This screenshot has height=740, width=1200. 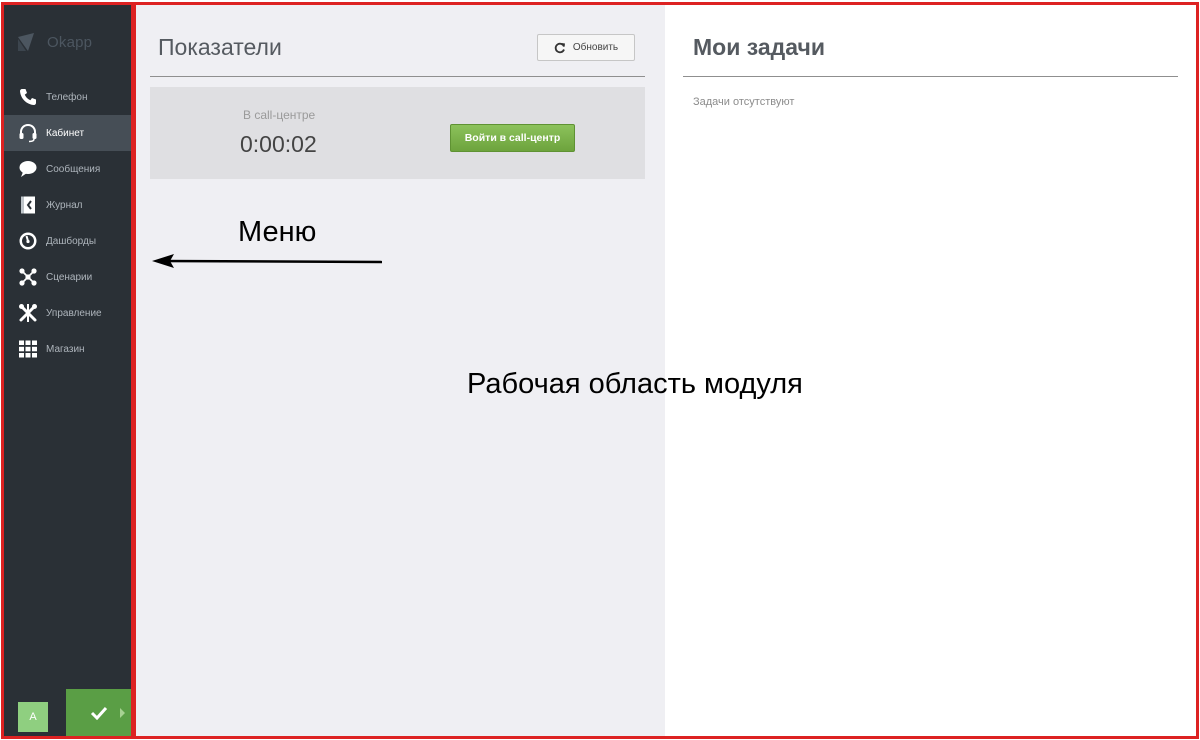 What do you see at coordinates (28, 349) in the screenshot?
I see `grid-icon` at bounding box center [28, 349].